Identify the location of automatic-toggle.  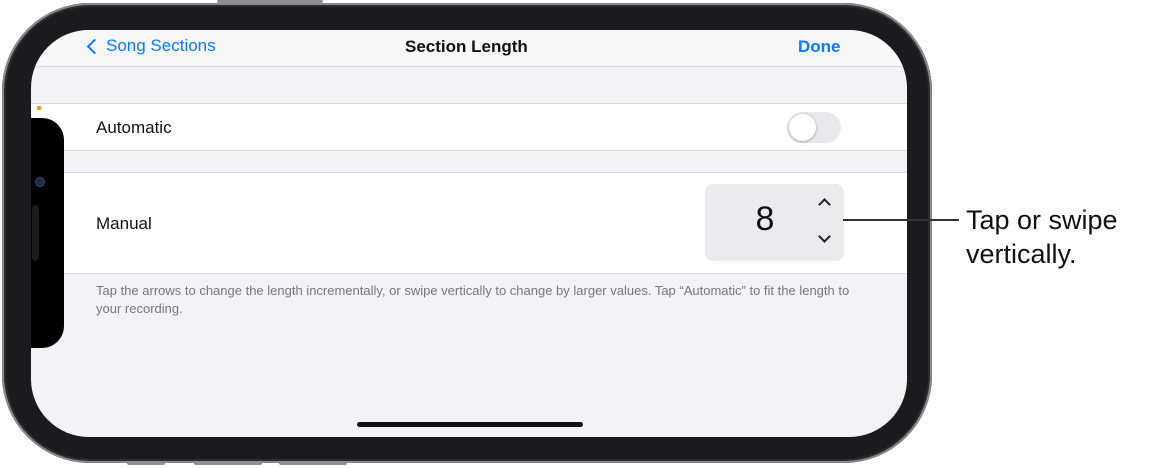
(814, 127).